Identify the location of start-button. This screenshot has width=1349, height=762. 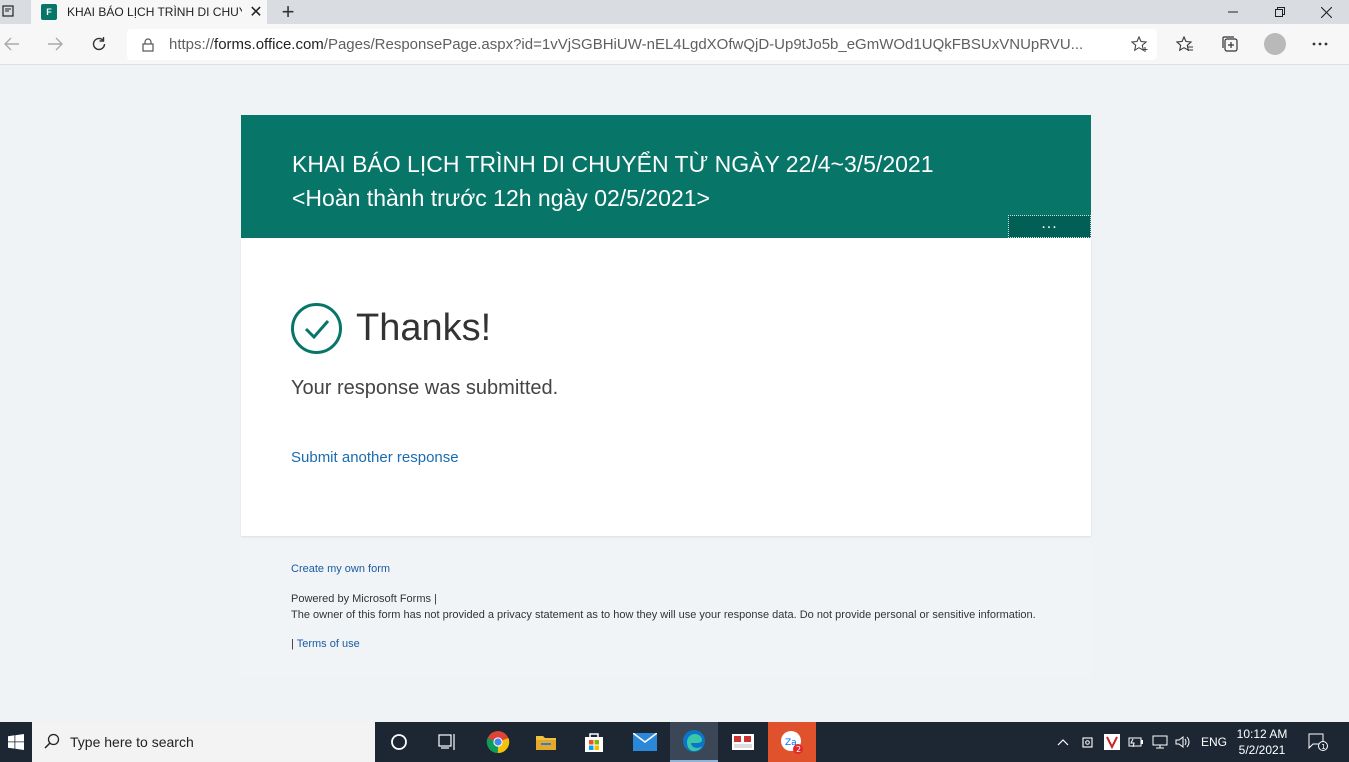
(16, 742).